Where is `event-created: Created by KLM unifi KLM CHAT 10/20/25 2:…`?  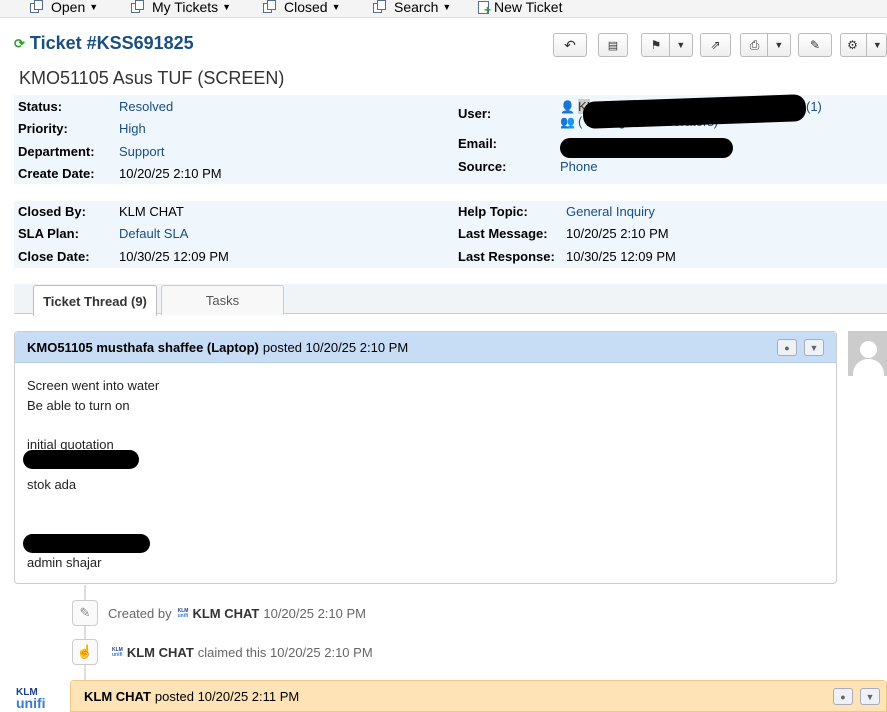 event-created: Created by KLM unifi KLM CHAT 10/20/25 2:… is located at coordinates (237, 613).